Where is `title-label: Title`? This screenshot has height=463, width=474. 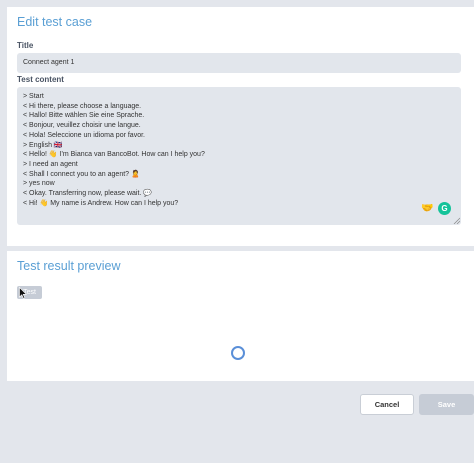
title-label: Title is located at coordinates (25, 45).